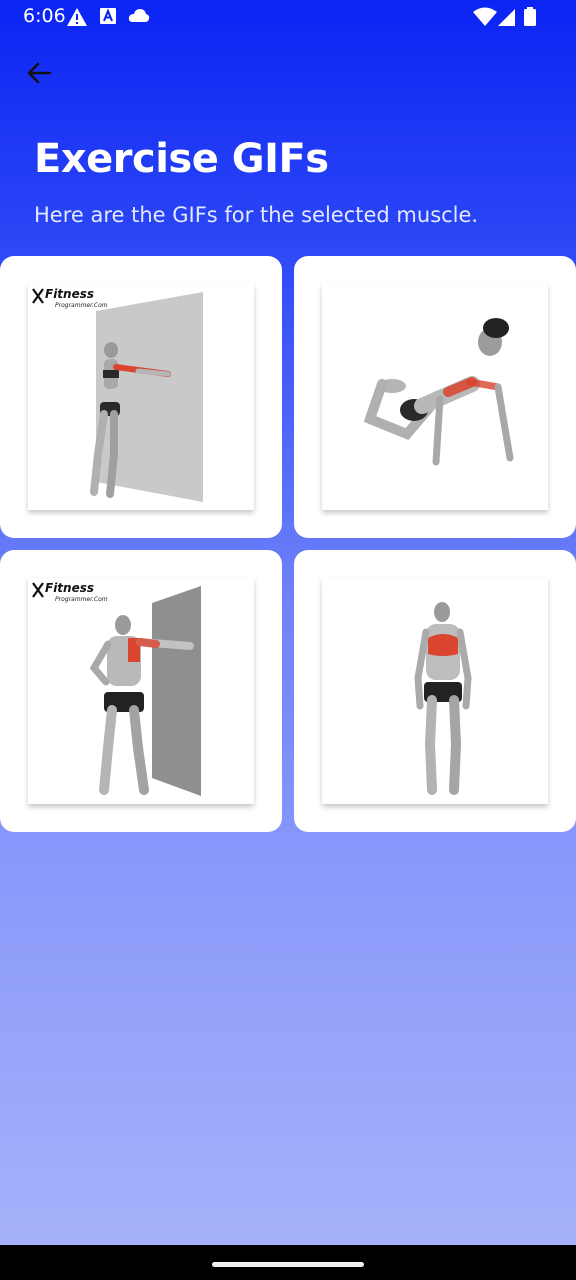 The image size is (576, 1280). I want to click on back-button, so click(39, 73).